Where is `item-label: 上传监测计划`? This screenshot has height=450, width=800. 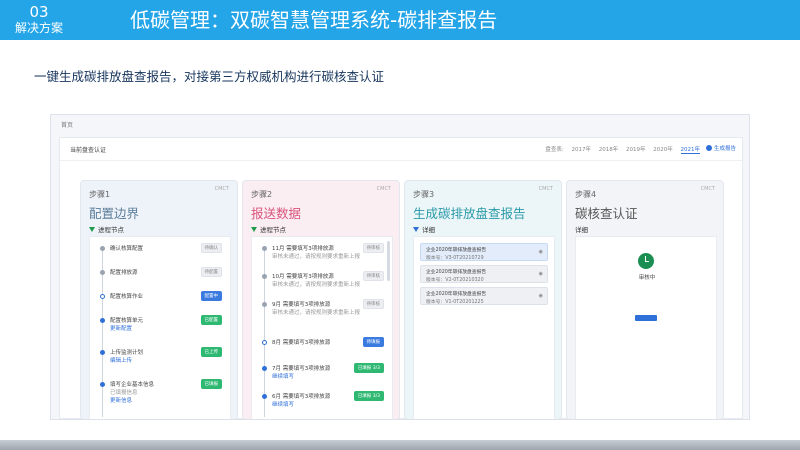 item-label: 上传监测计划 is located at coordinates (127, 353).